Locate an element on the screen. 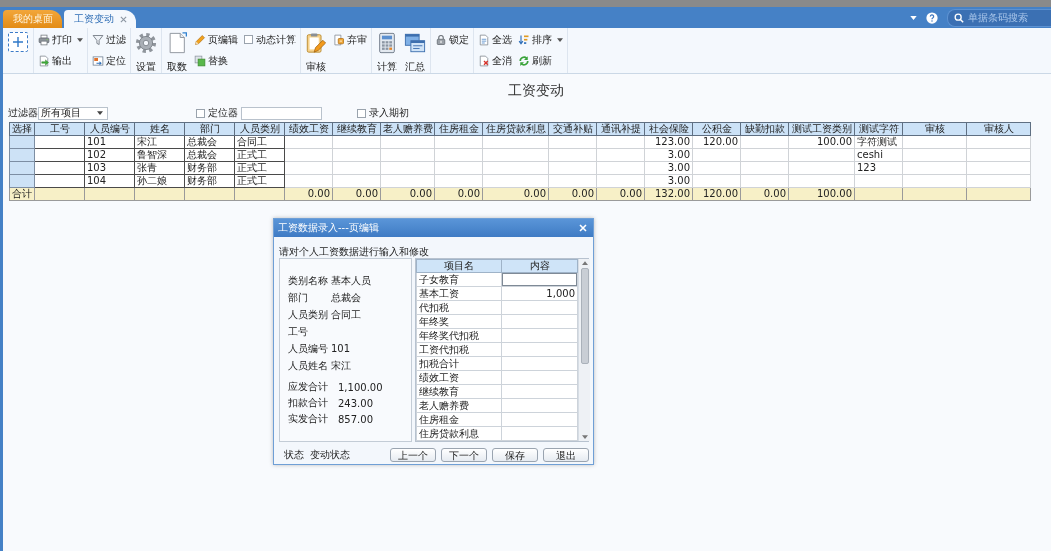  field-label: 人员姓名 is located at coordinates (308, 365).